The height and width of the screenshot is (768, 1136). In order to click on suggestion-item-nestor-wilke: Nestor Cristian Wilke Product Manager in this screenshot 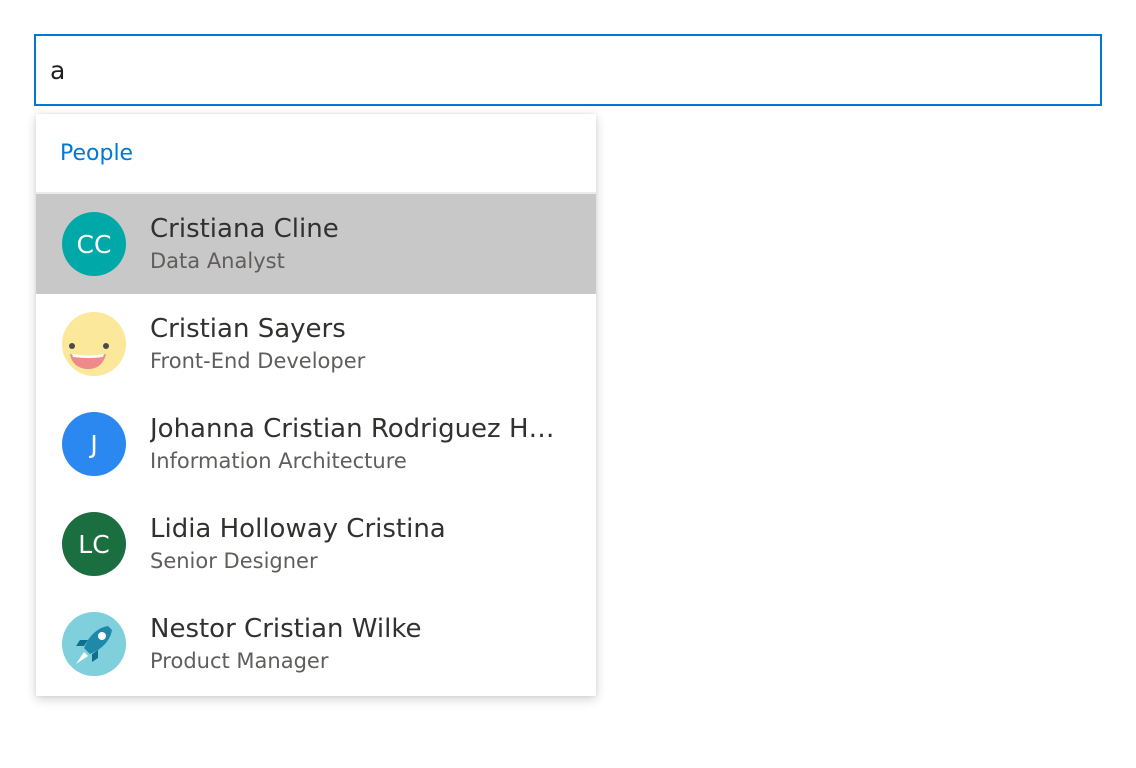, I will do `click(316, 644)`.